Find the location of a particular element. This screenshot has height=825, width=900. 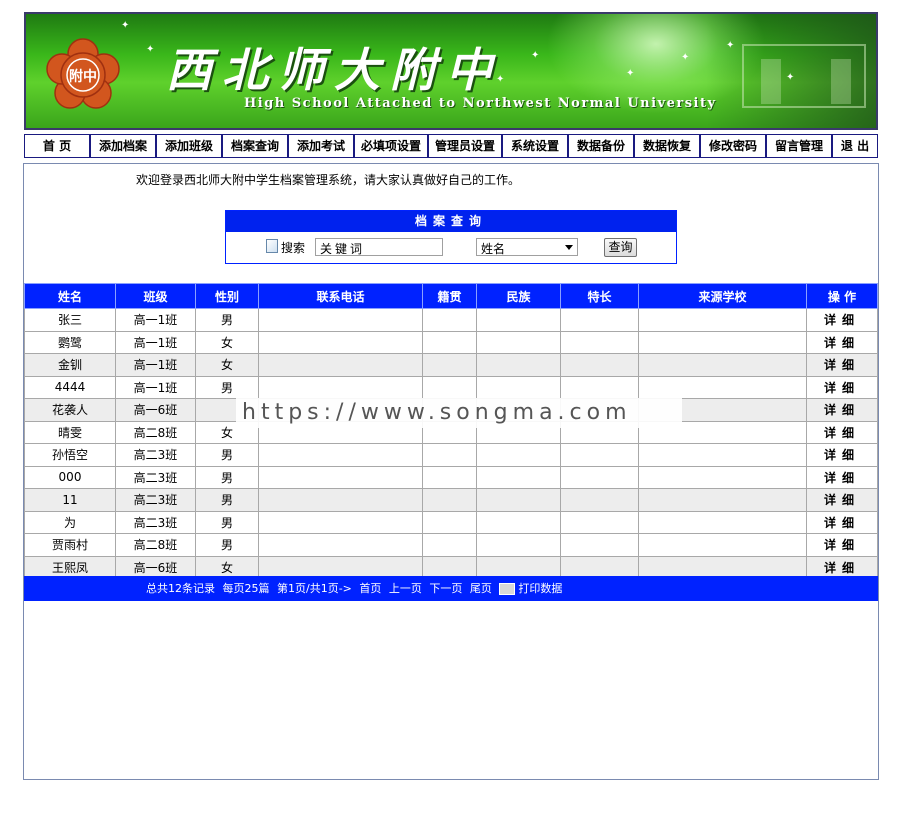

table-row: 金钏 高一1班 女 详细 is located at coordinates (451, 365).